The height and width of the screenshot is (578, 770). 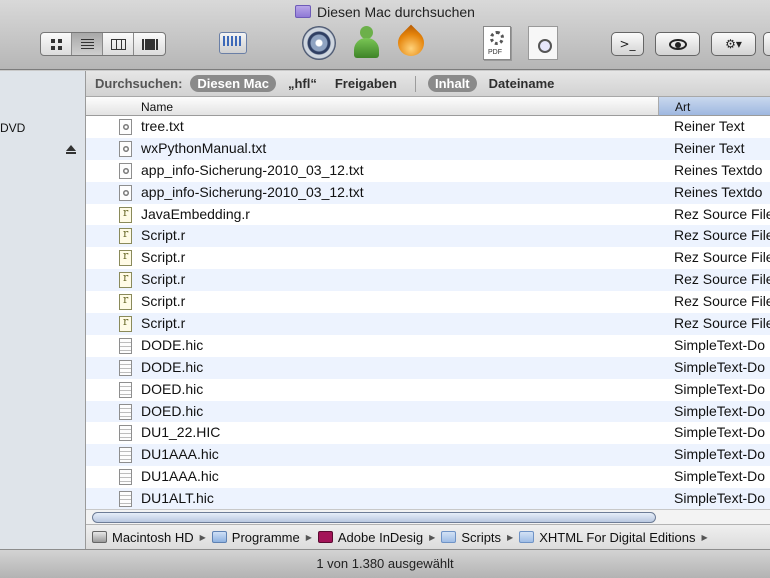 I want to click on path-segment-label: Programme, so click(x=265, y=537).